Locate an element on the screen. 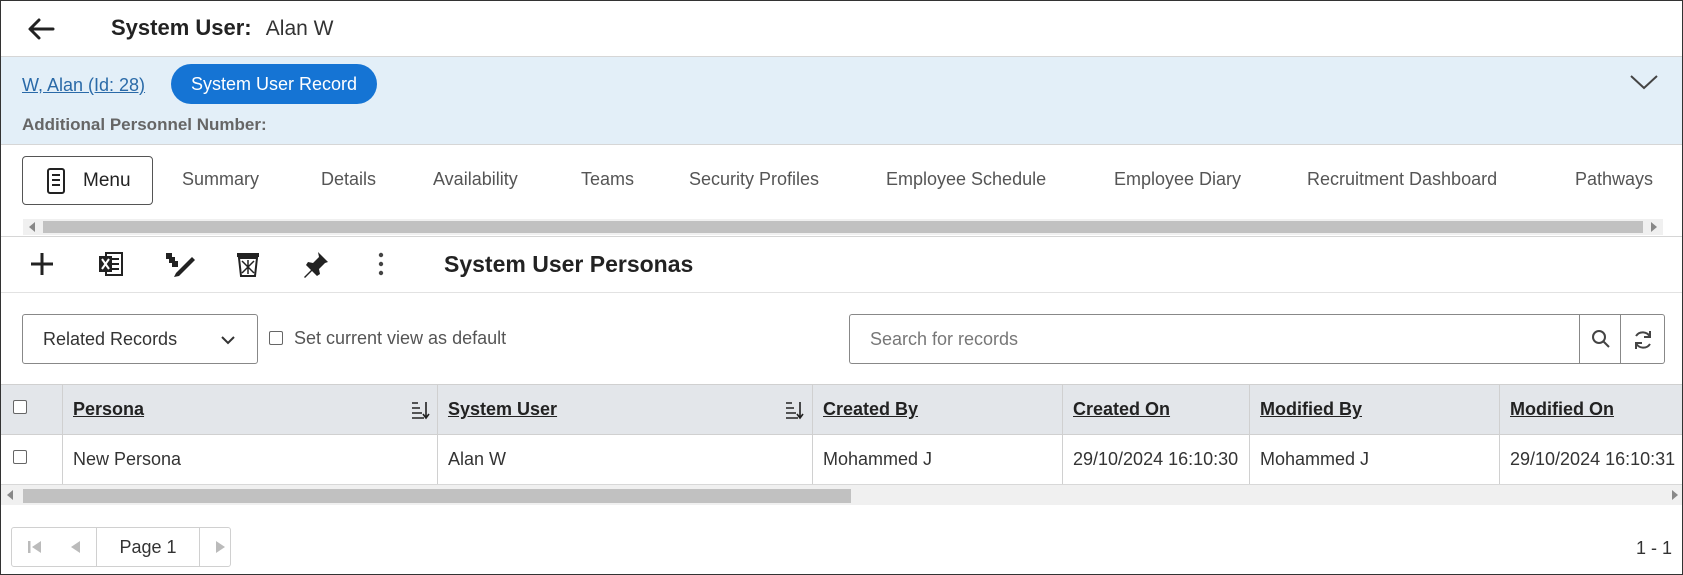 Image resolution: width=1683 pixels, height=575 pixels. tab-availability: Availability is located at coordinates (475, 179).